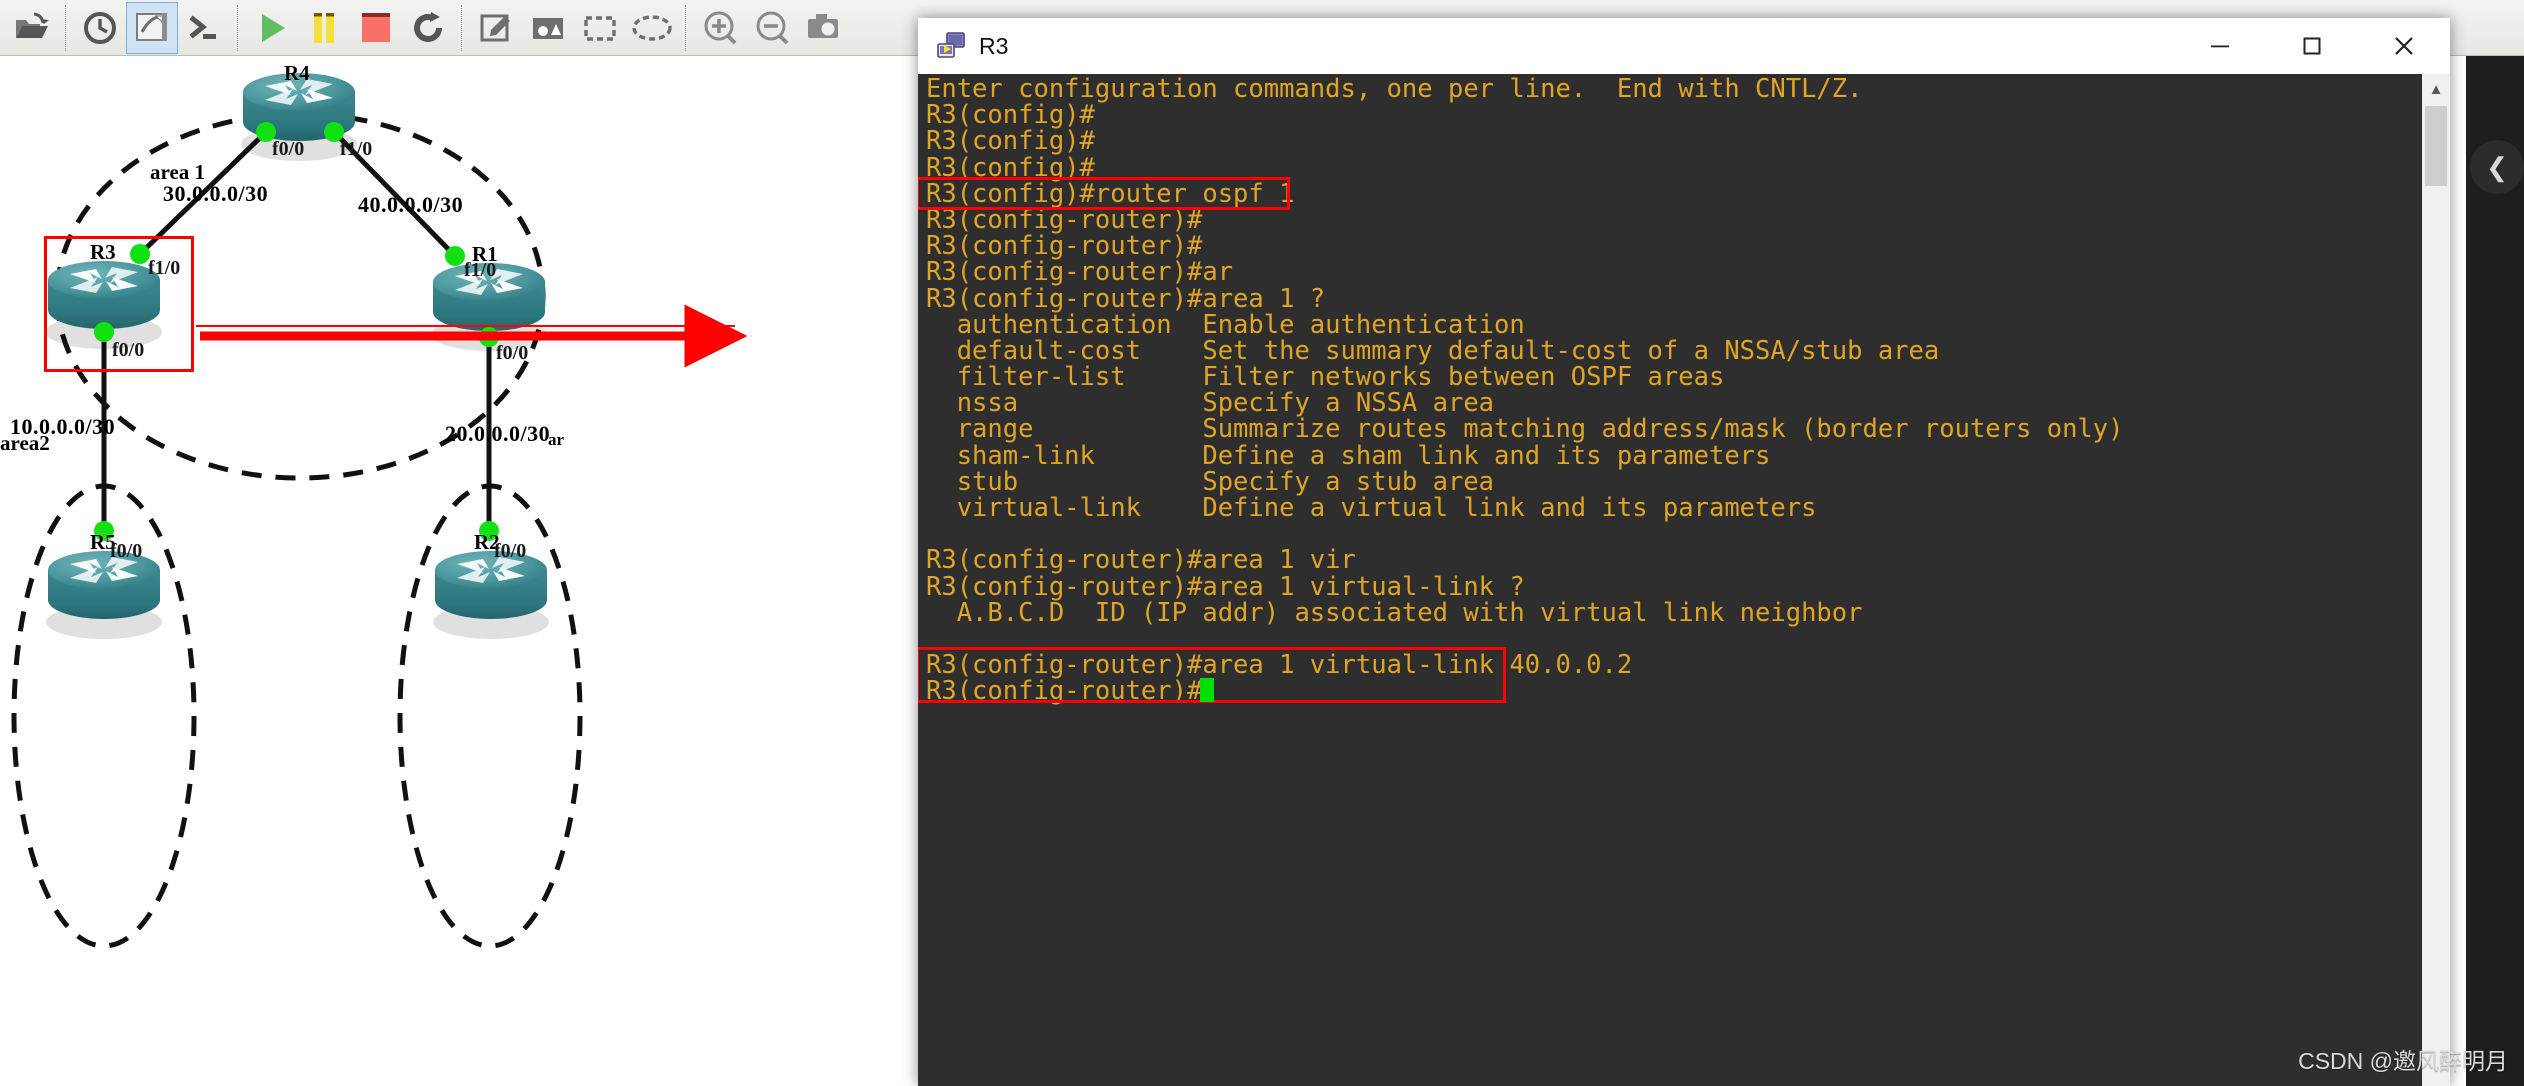 This screenshot has height=1086, width=2524. What do you see at coordinates (356, 149) in the screenshot?
I see `interface-label-r4-f10: f1/0` at bounding box center [356, 149].